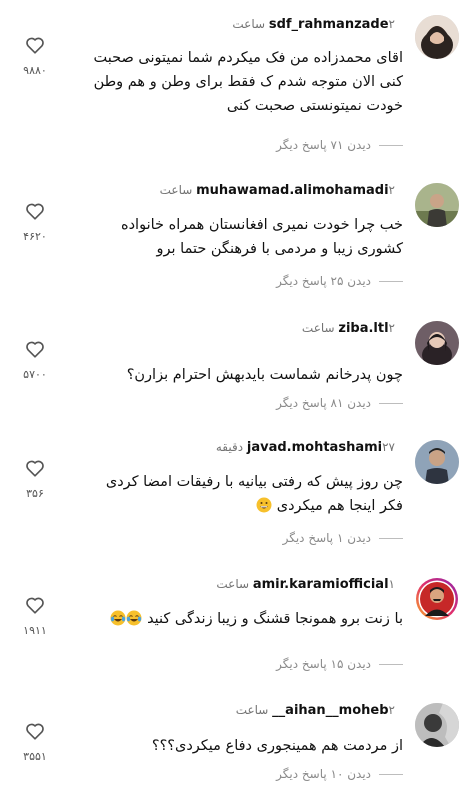 Image resolution: width=473 pixels, height=800 pixels. I want to click on replies-label: دیدن ۱۰ پاسخ دیگر, so click(323, 774).